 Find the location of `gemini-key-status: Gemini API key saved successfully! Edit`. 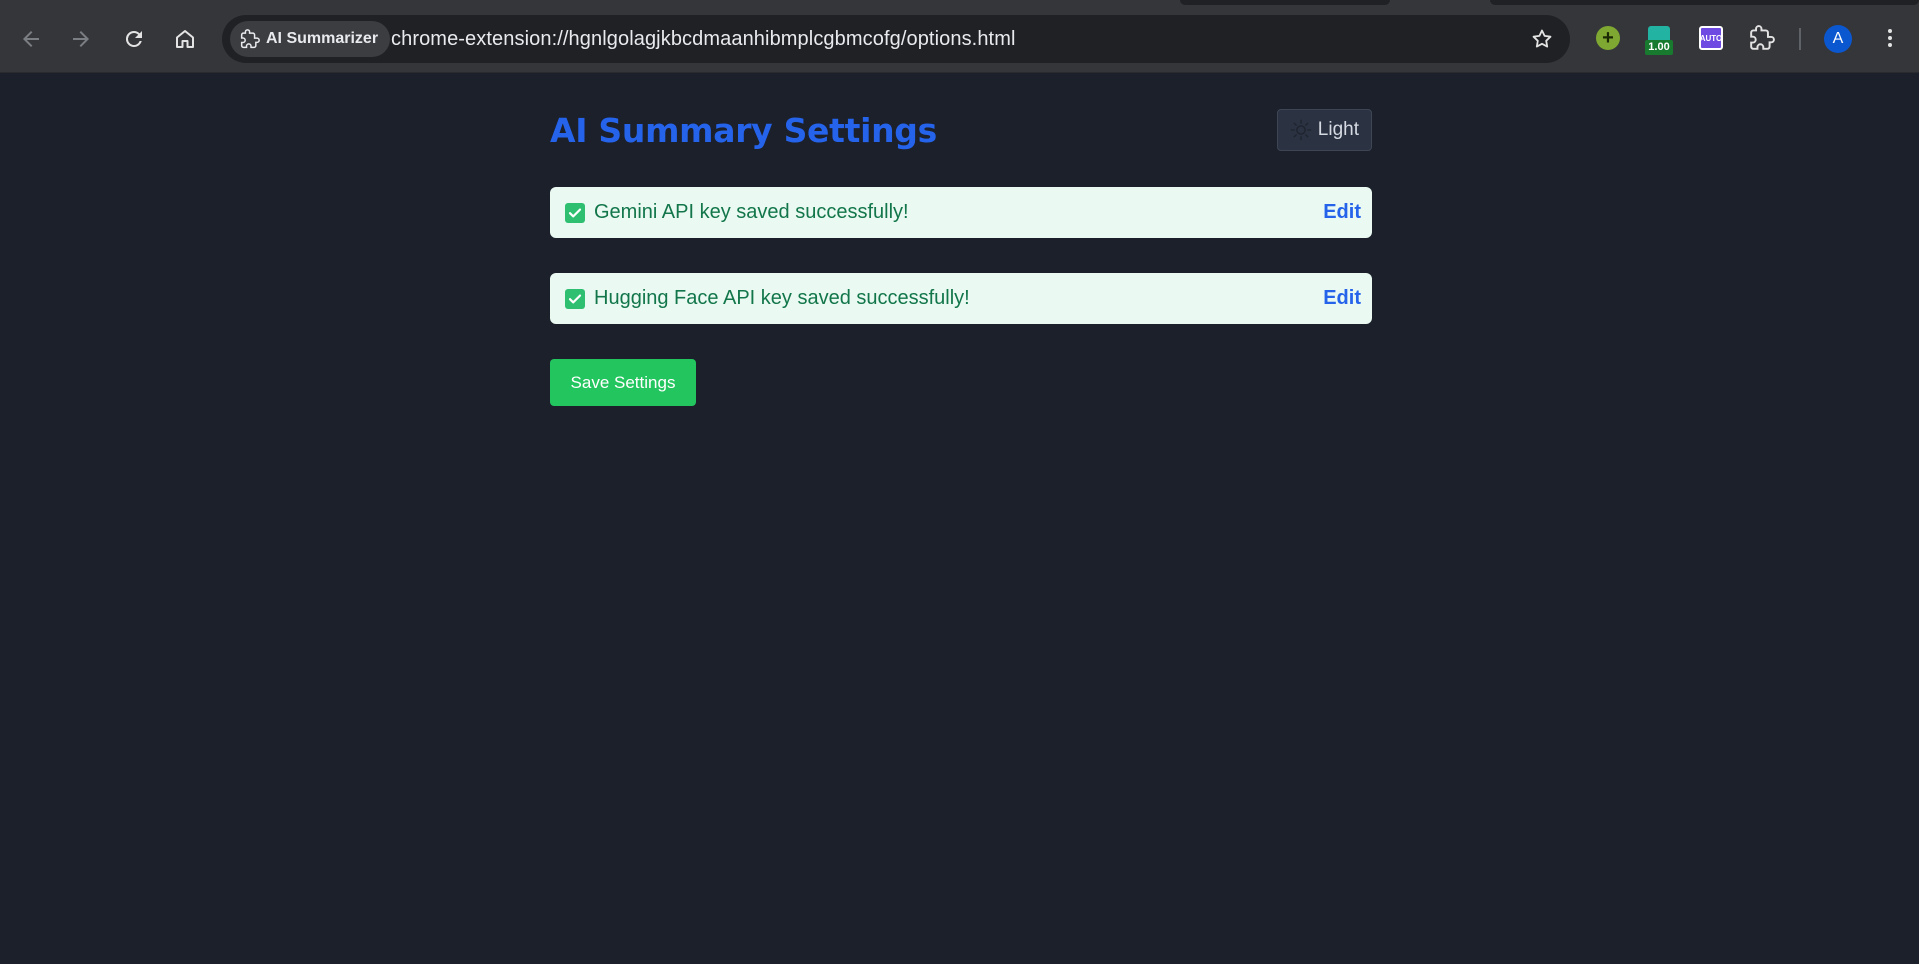

gemini-key-status: Gemini API key saved successfully! Edit is located at coordinates (961, 212).